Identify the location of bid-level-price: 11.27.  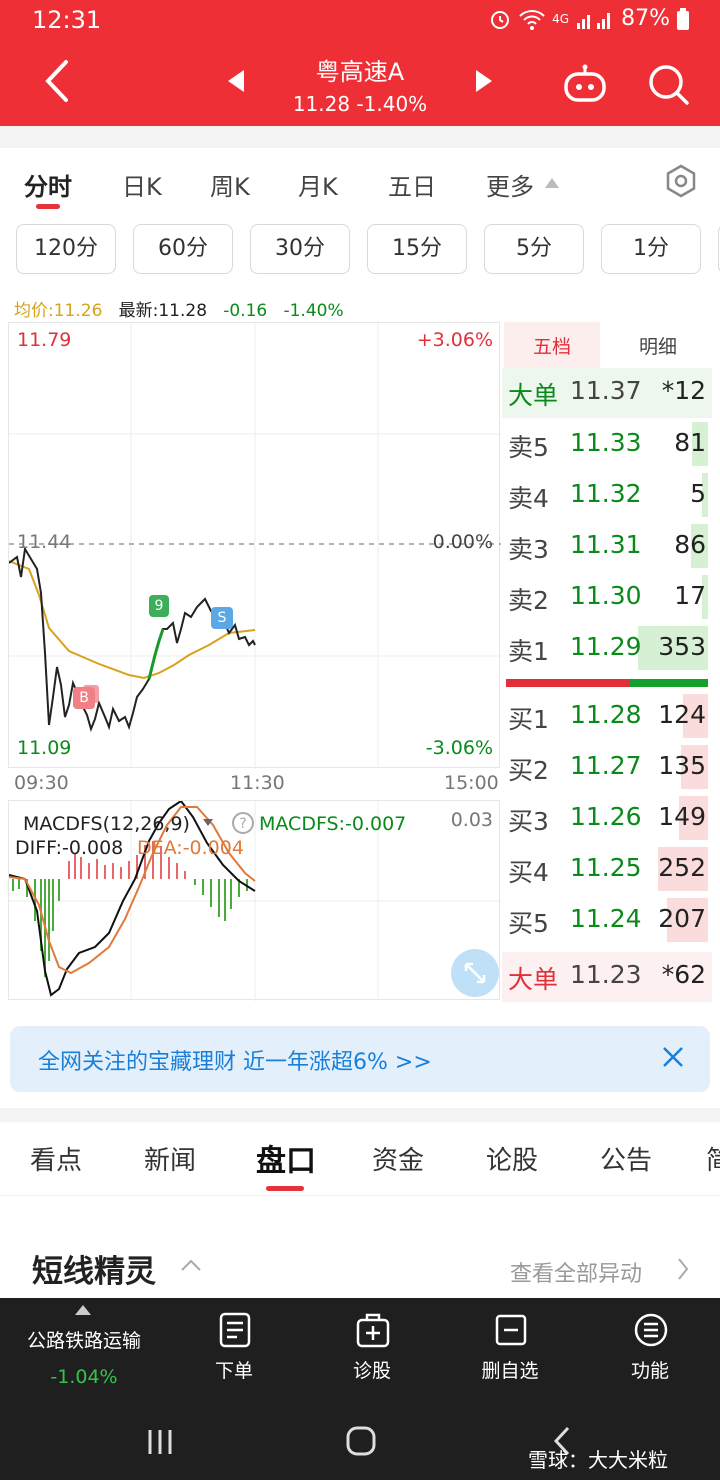
(606, 765).